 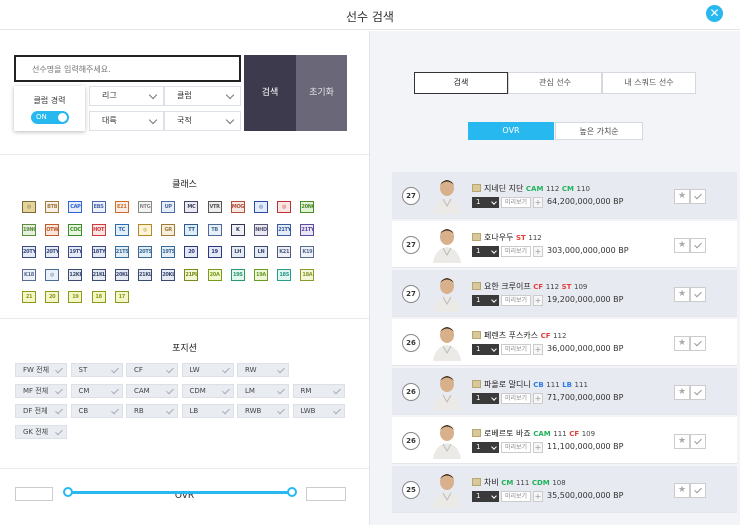 I want to click on class-badge-51: 18A, so click(x=307, y=274).